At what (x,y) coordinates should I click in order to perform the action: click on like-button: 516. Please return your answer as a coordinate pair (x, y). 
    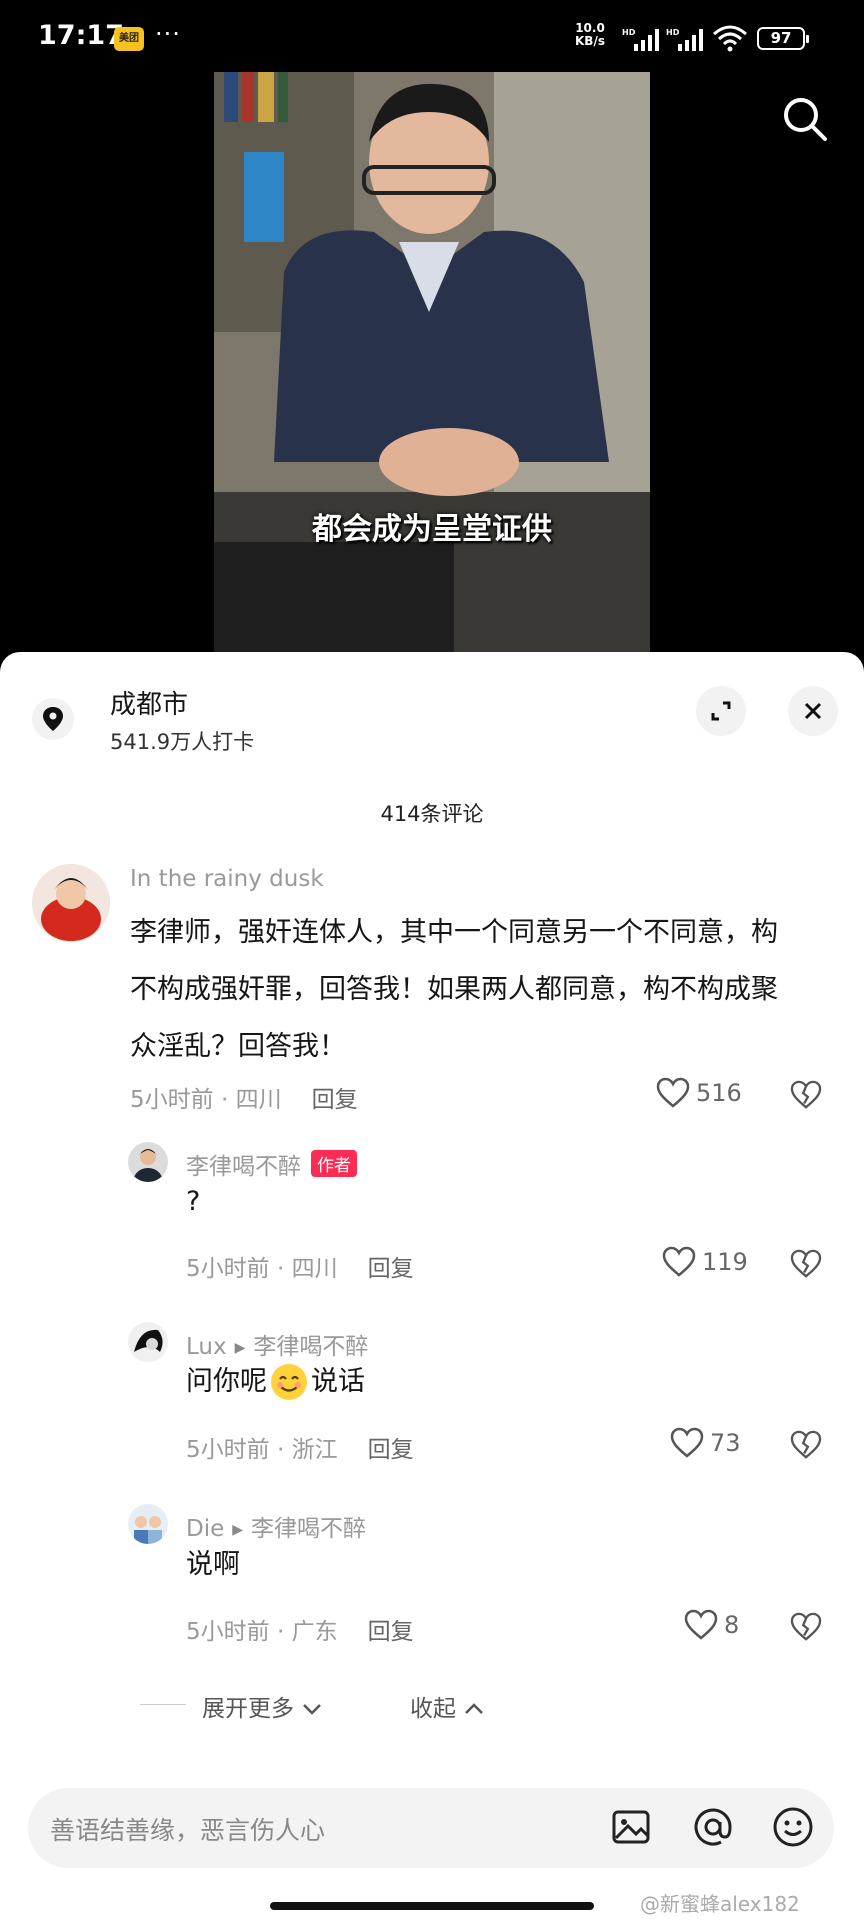
    Looking at the image, I should click on (699, 1093).